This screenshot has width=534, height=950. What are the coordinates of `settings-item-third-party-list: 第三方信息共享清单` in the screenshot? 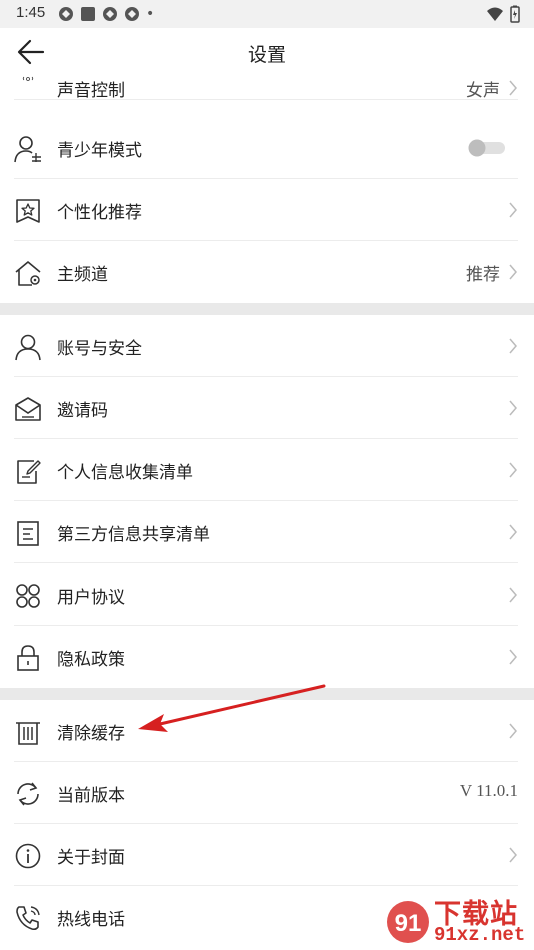 It's located at (267, 532).